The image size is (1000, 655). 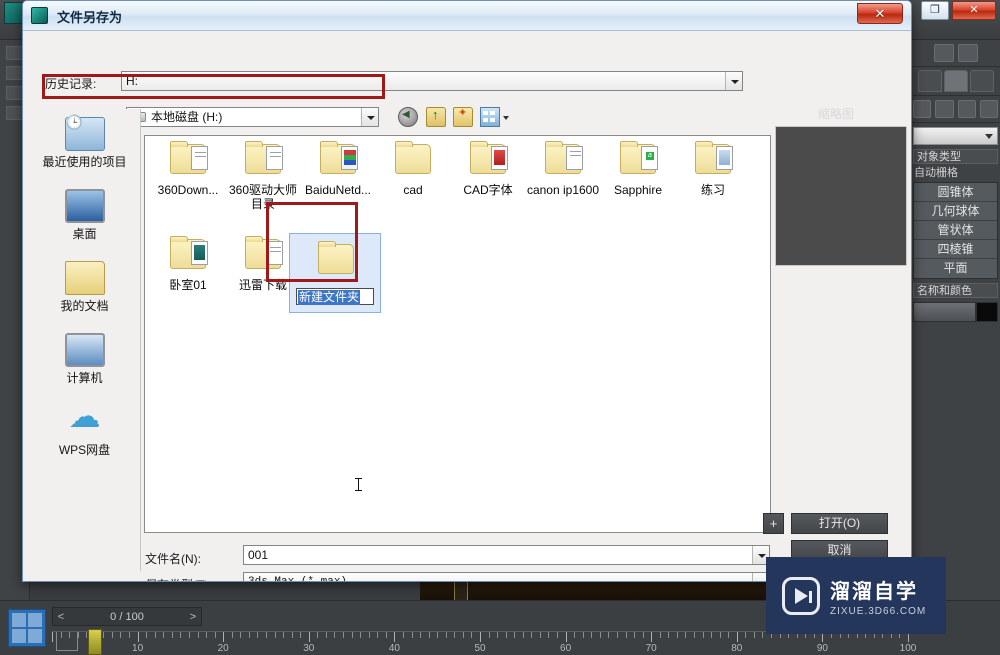 I want to click on list-item: a Sapphire, so click(x=638, y=169).